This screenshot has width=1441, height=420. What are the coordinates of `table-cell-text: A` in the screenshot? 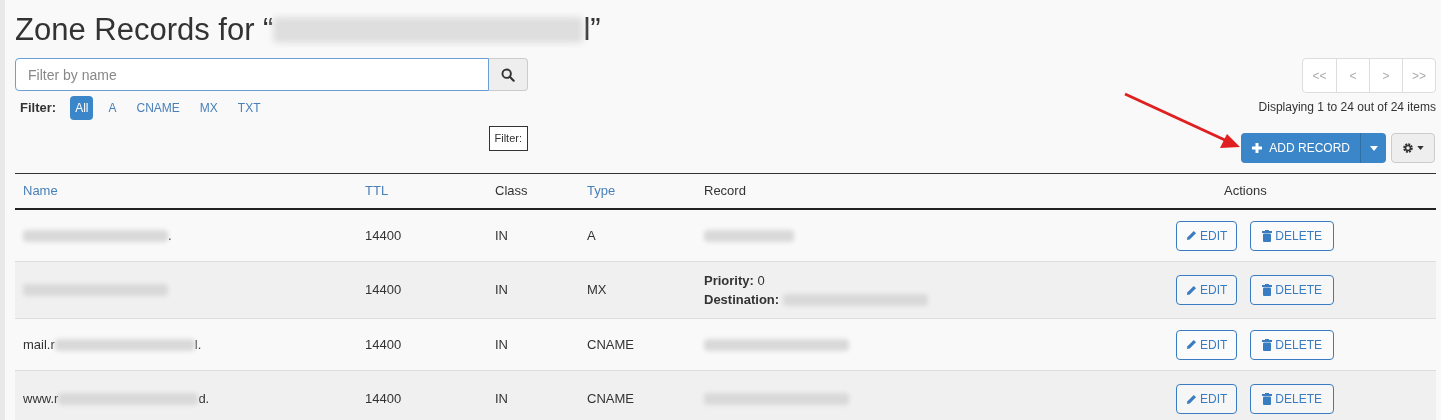 It's located at (592, 235).